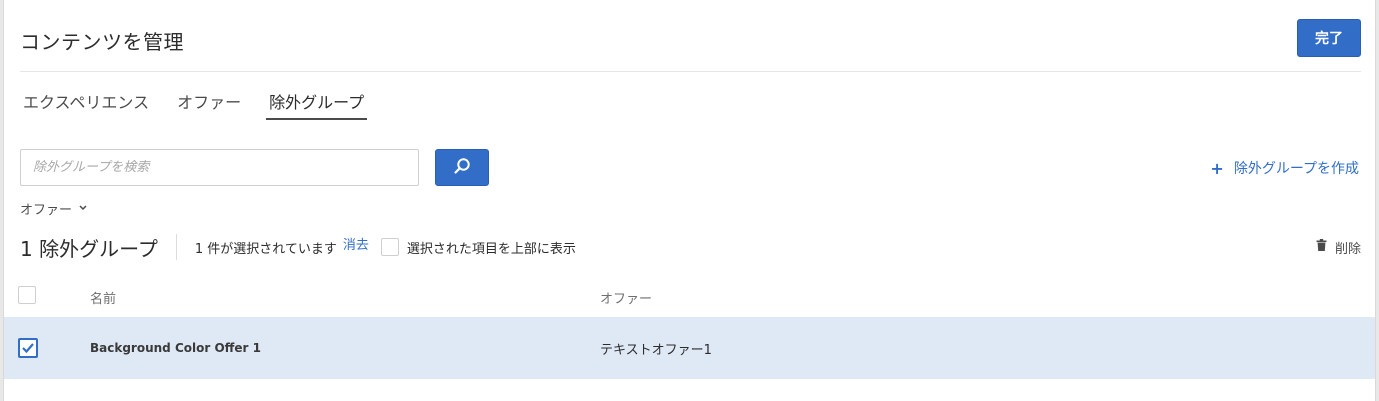 Image resolution: width=1379 pixels, height=401 pixels. What do you see at coordinates (656, 350) in the screenshot?
I see `row-offer: テキストオファー1` at bounding box center [656, 350].